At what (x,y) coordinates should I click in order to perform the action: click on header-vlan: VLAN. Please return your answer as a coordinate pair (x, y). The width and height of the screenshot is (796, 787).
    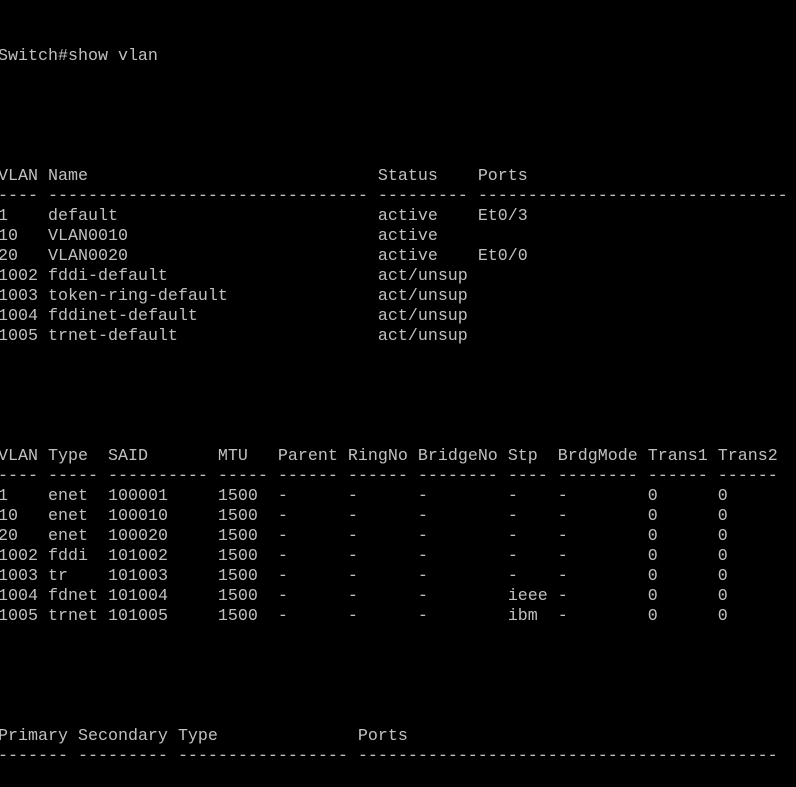
    Looking at the image, I should click on (24, 456).